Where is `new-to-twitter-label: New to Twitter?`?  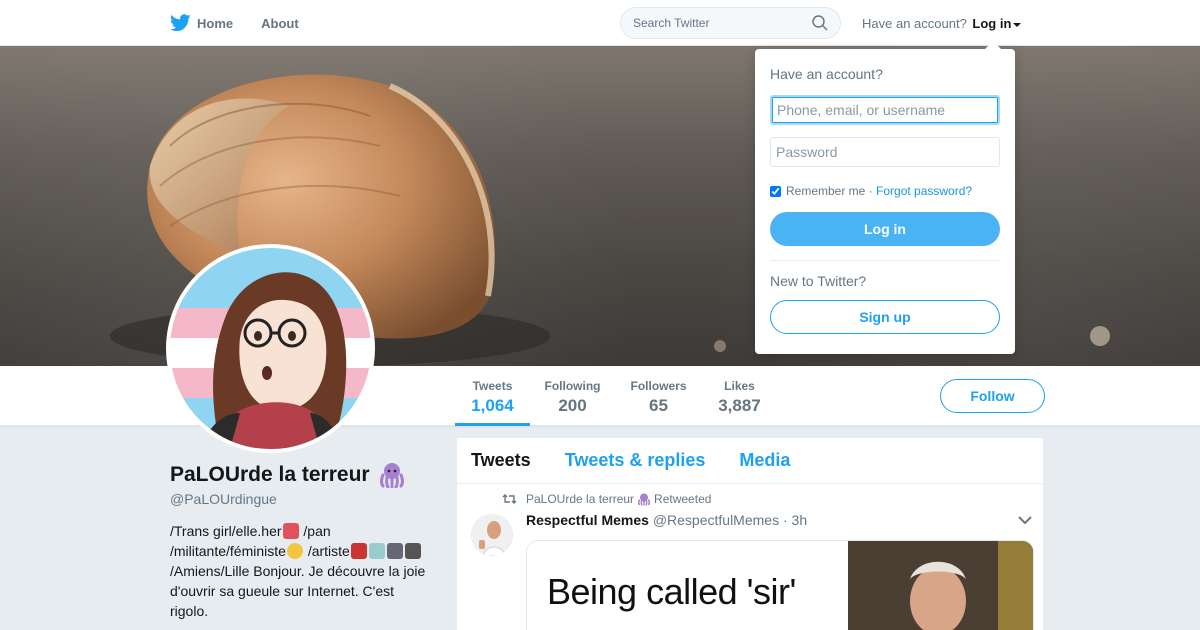 new-to-twitter-label: New to Twitter? is located at coordinates (818, 281).